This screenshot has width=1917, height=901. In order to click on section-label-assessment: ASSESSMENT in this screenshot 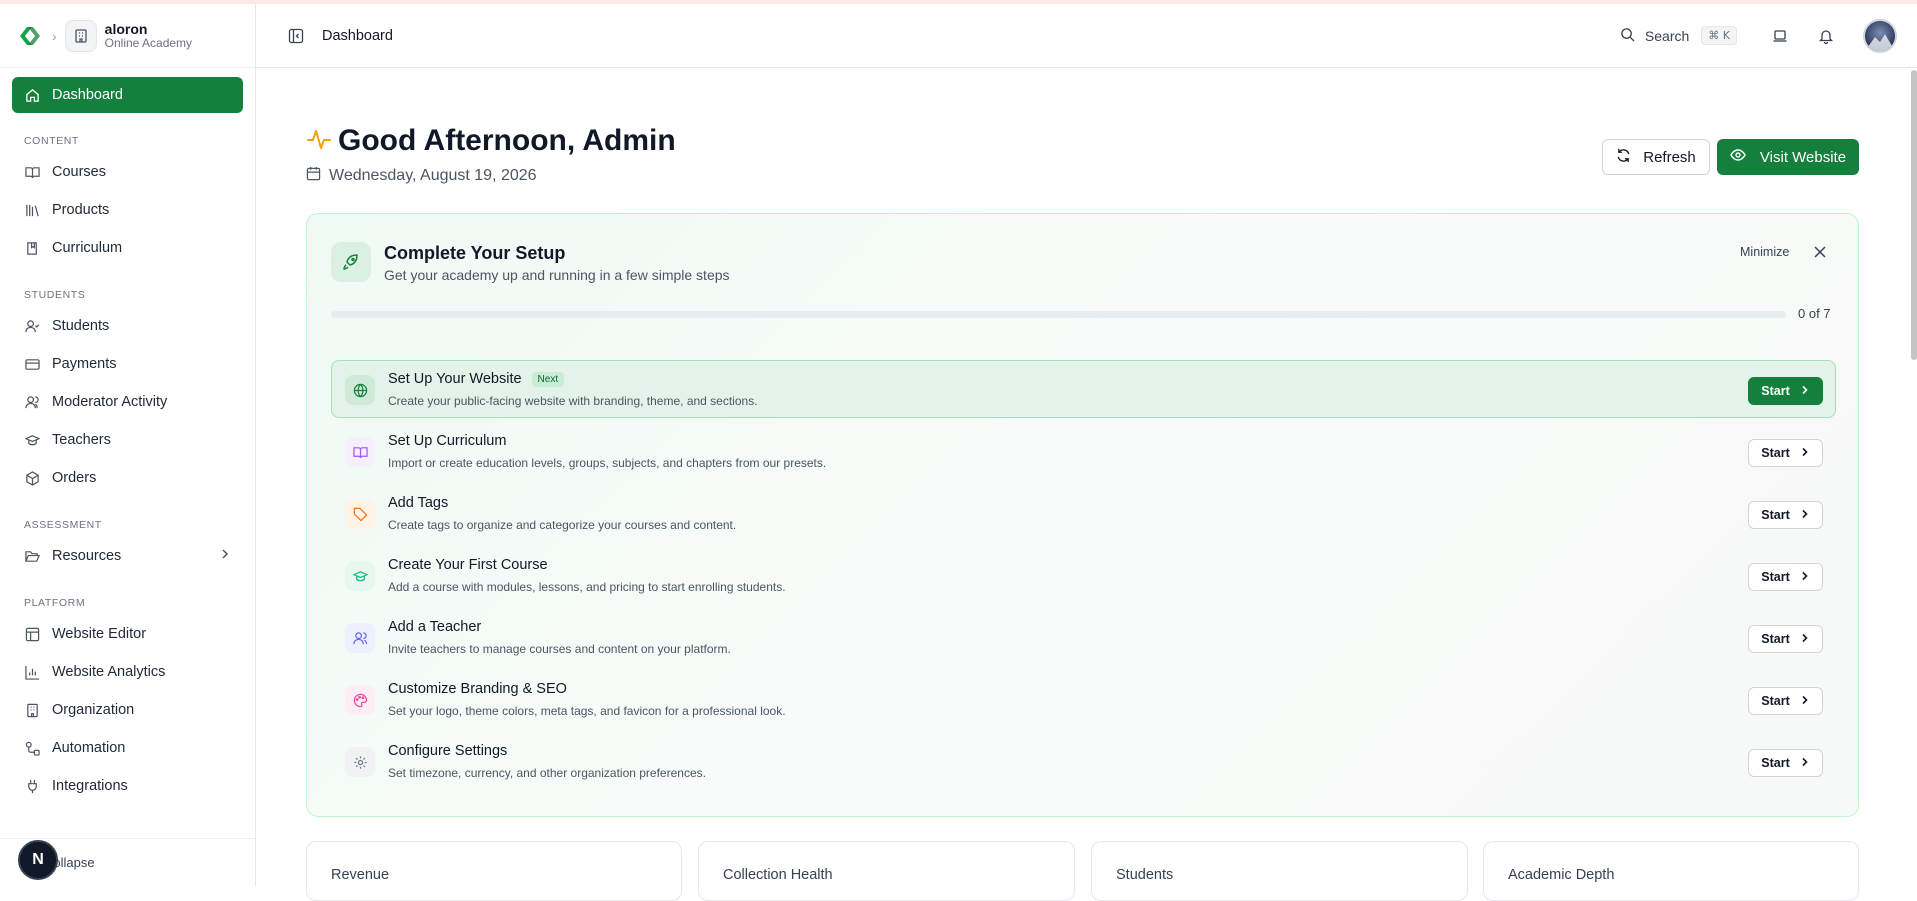, I will do `click(63, 525)`.